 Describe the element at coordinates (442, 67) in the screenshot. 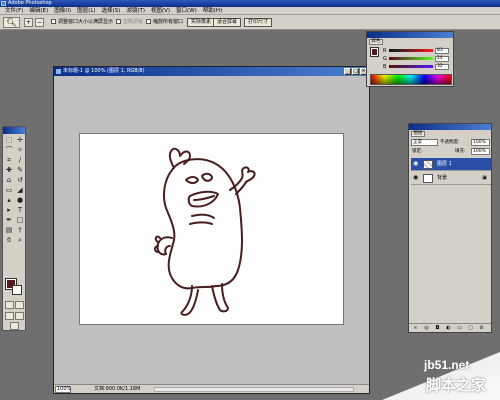

I see `blue-value: 32` at that location.